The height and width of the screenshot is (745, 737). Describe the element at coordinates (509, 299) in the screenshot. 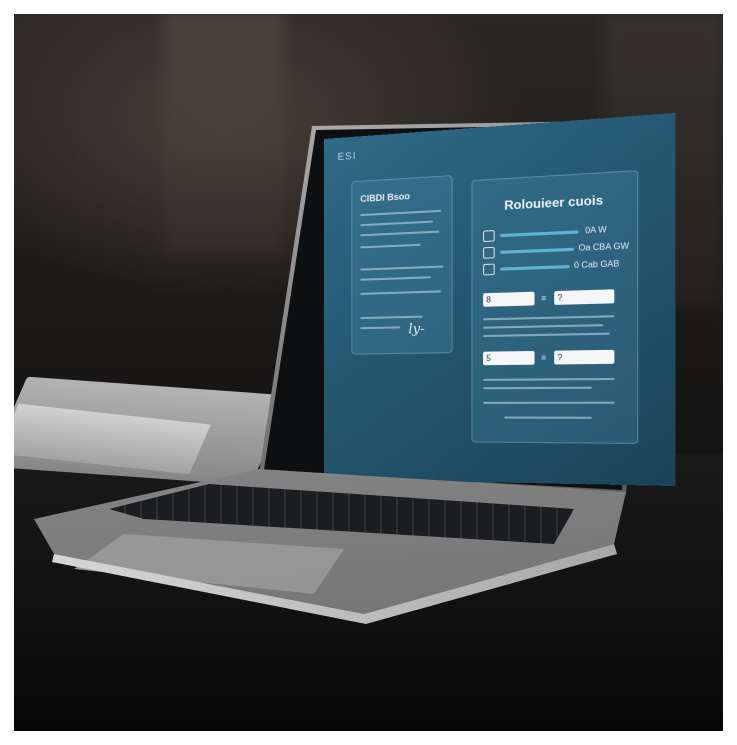

I see `input-field: 8` at that location.